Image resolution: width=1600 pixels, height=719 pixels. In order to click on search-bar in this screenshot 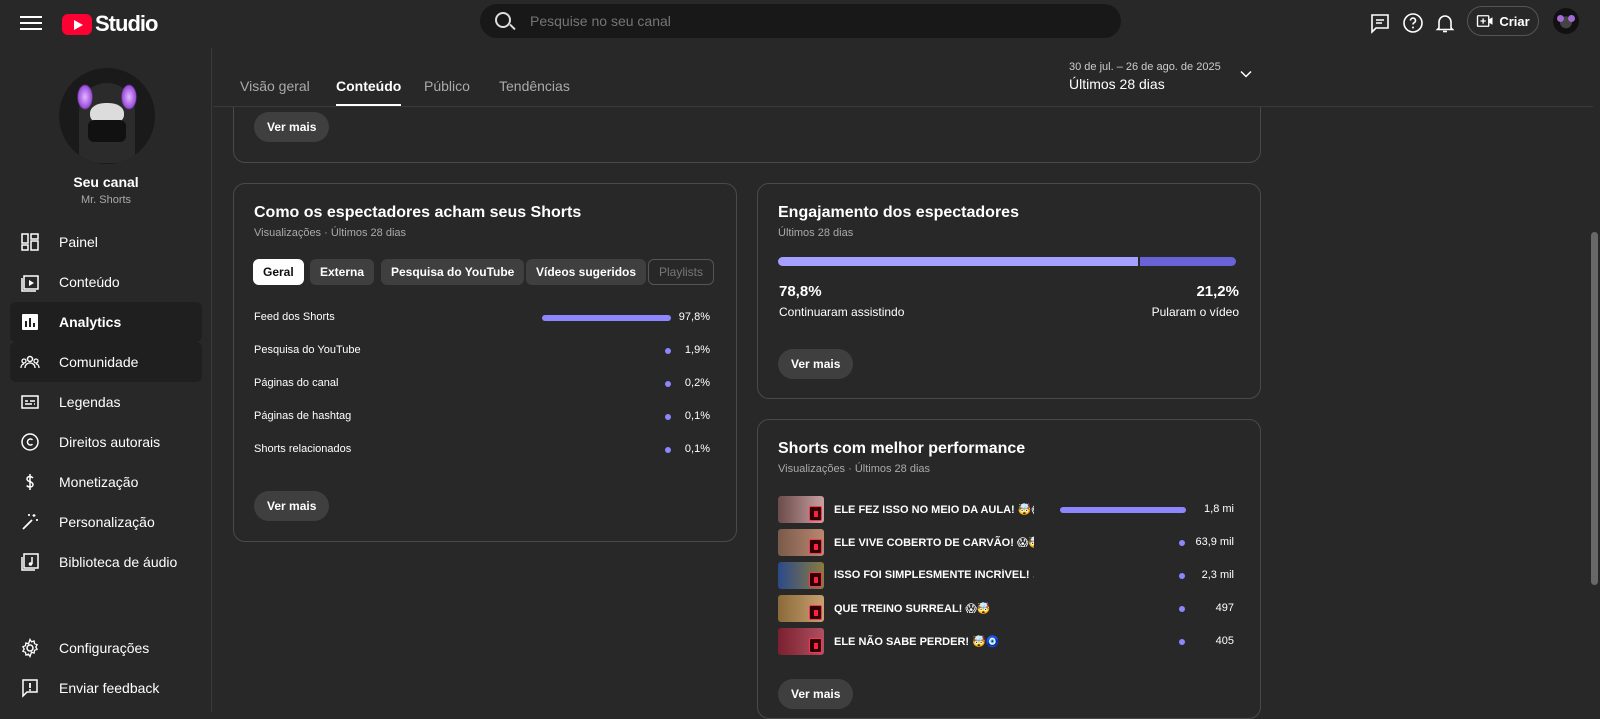, I will do `click(800, 21)`.